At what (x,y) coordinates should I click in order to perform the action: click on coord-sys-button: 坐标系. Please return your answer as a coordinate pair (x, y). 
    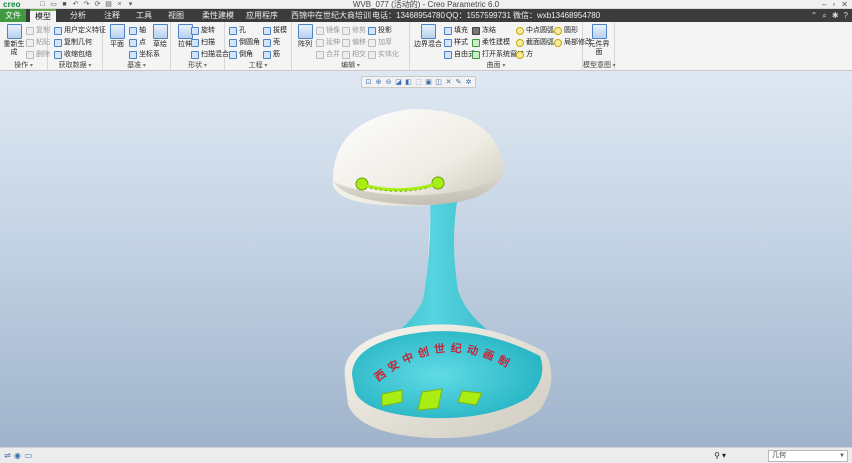
    Looking at the image, I should click on (144, 54).